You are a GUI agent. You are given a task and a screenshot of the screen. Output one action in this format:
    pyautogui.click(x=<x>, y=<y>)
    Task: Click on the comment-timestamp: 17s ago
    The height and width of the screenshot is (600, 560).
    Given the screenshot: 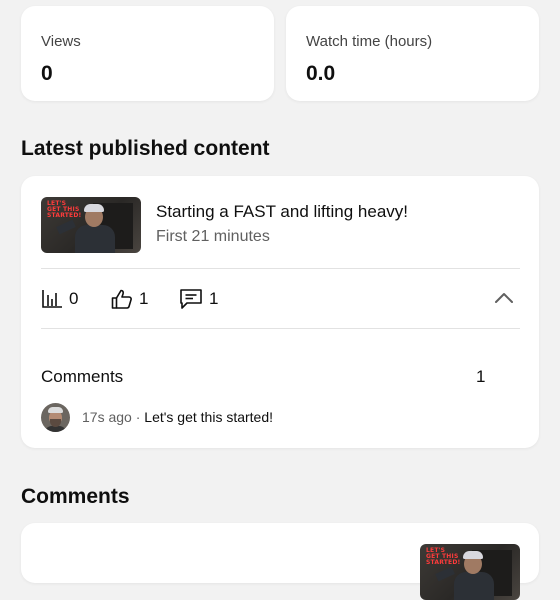 What is the action you would take?
    pyautogui.click(x=107, y=417)
    